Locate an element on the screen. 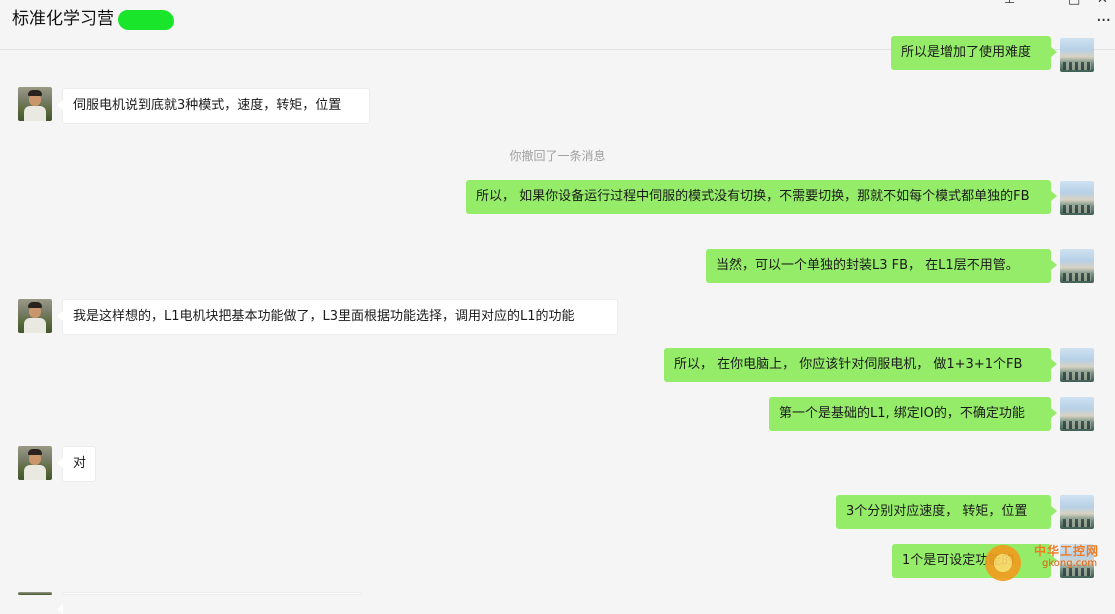  message-text: 伺服电机说到底就3种模式，速度，转矩，位置 is located at coordinates (207, 105).